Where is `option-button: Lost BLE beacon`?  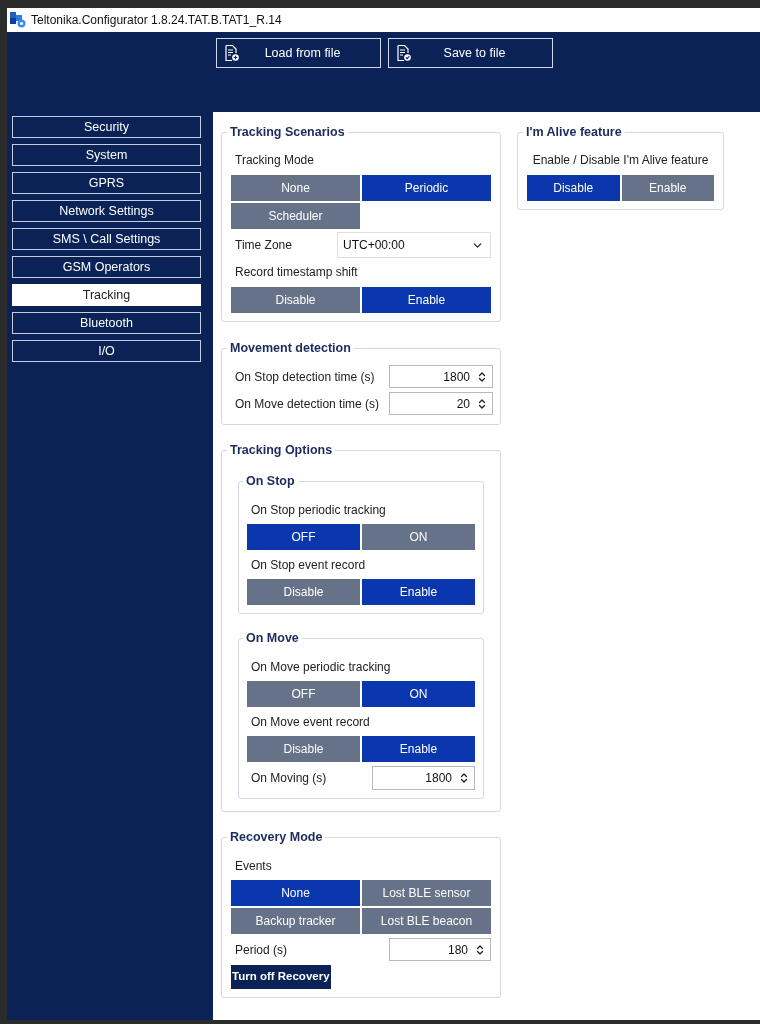
option-button: Lost BLE beacon is located at coordinates (426, 921).